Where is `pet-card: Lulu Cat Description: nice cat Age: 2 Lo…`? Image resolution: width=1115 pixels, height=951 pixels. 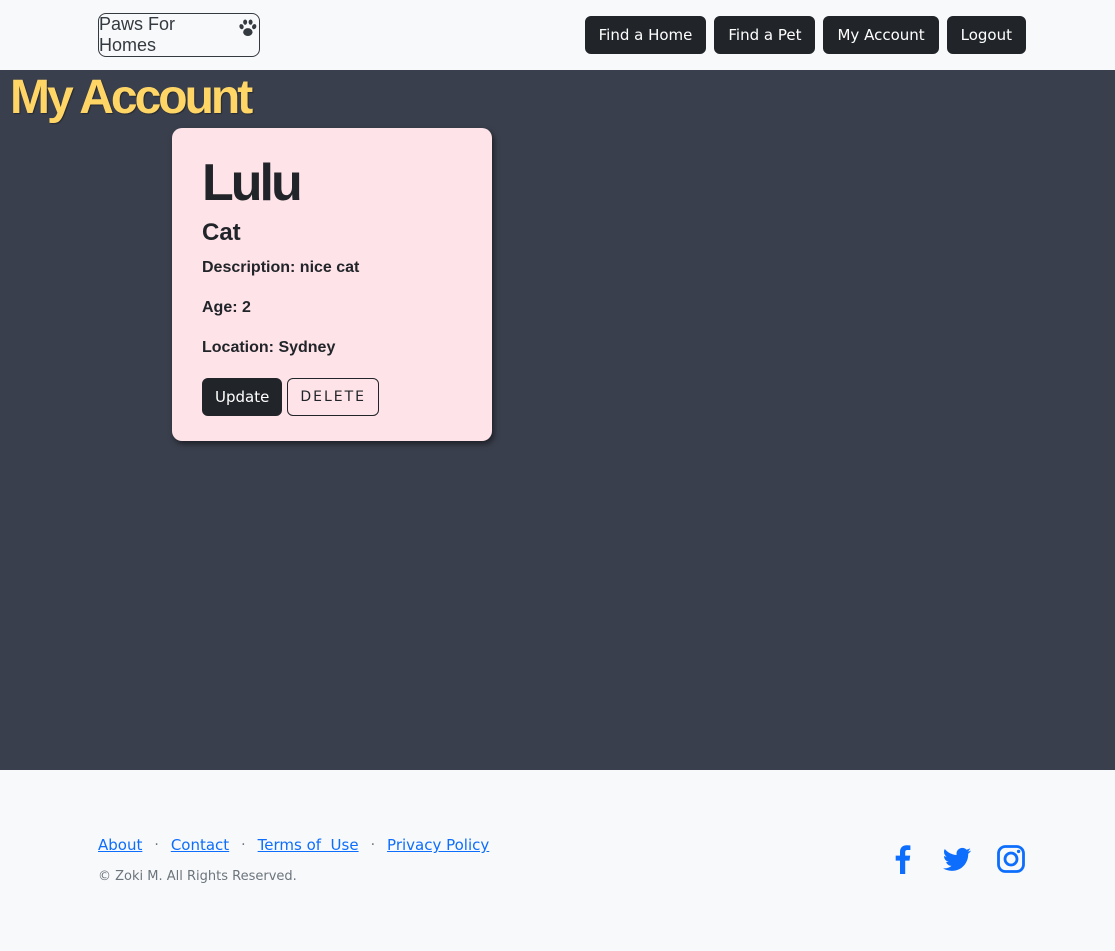 pet-card: Lulu Cat Description: nice cat Age: 2 Lo… is located at coordinates (332, 284).